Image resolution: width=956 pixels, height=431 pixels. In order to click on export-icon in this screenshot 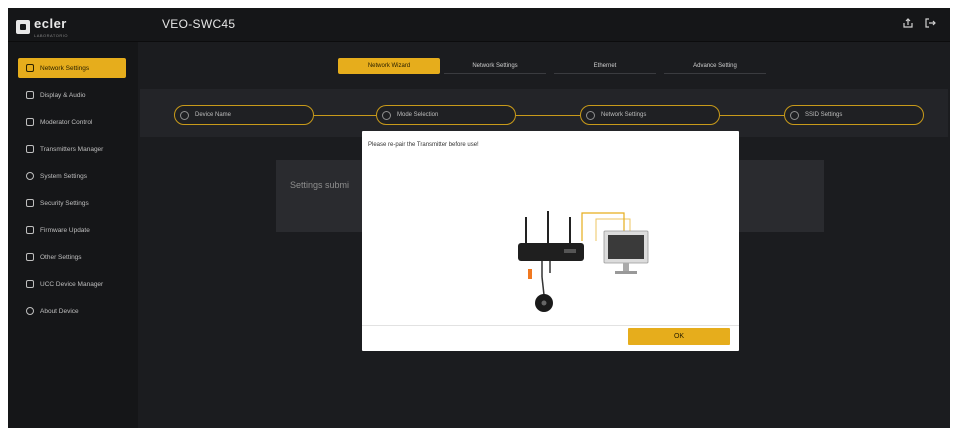, I will do `click(908, 23)`.